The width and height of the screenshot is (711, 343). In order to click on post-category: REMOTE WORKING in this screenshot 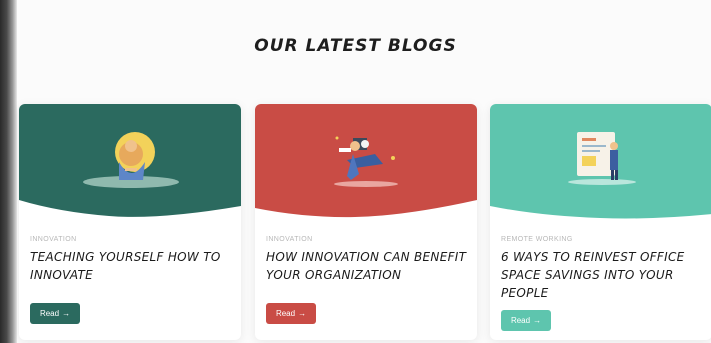, I will do `click(537, 239)`.